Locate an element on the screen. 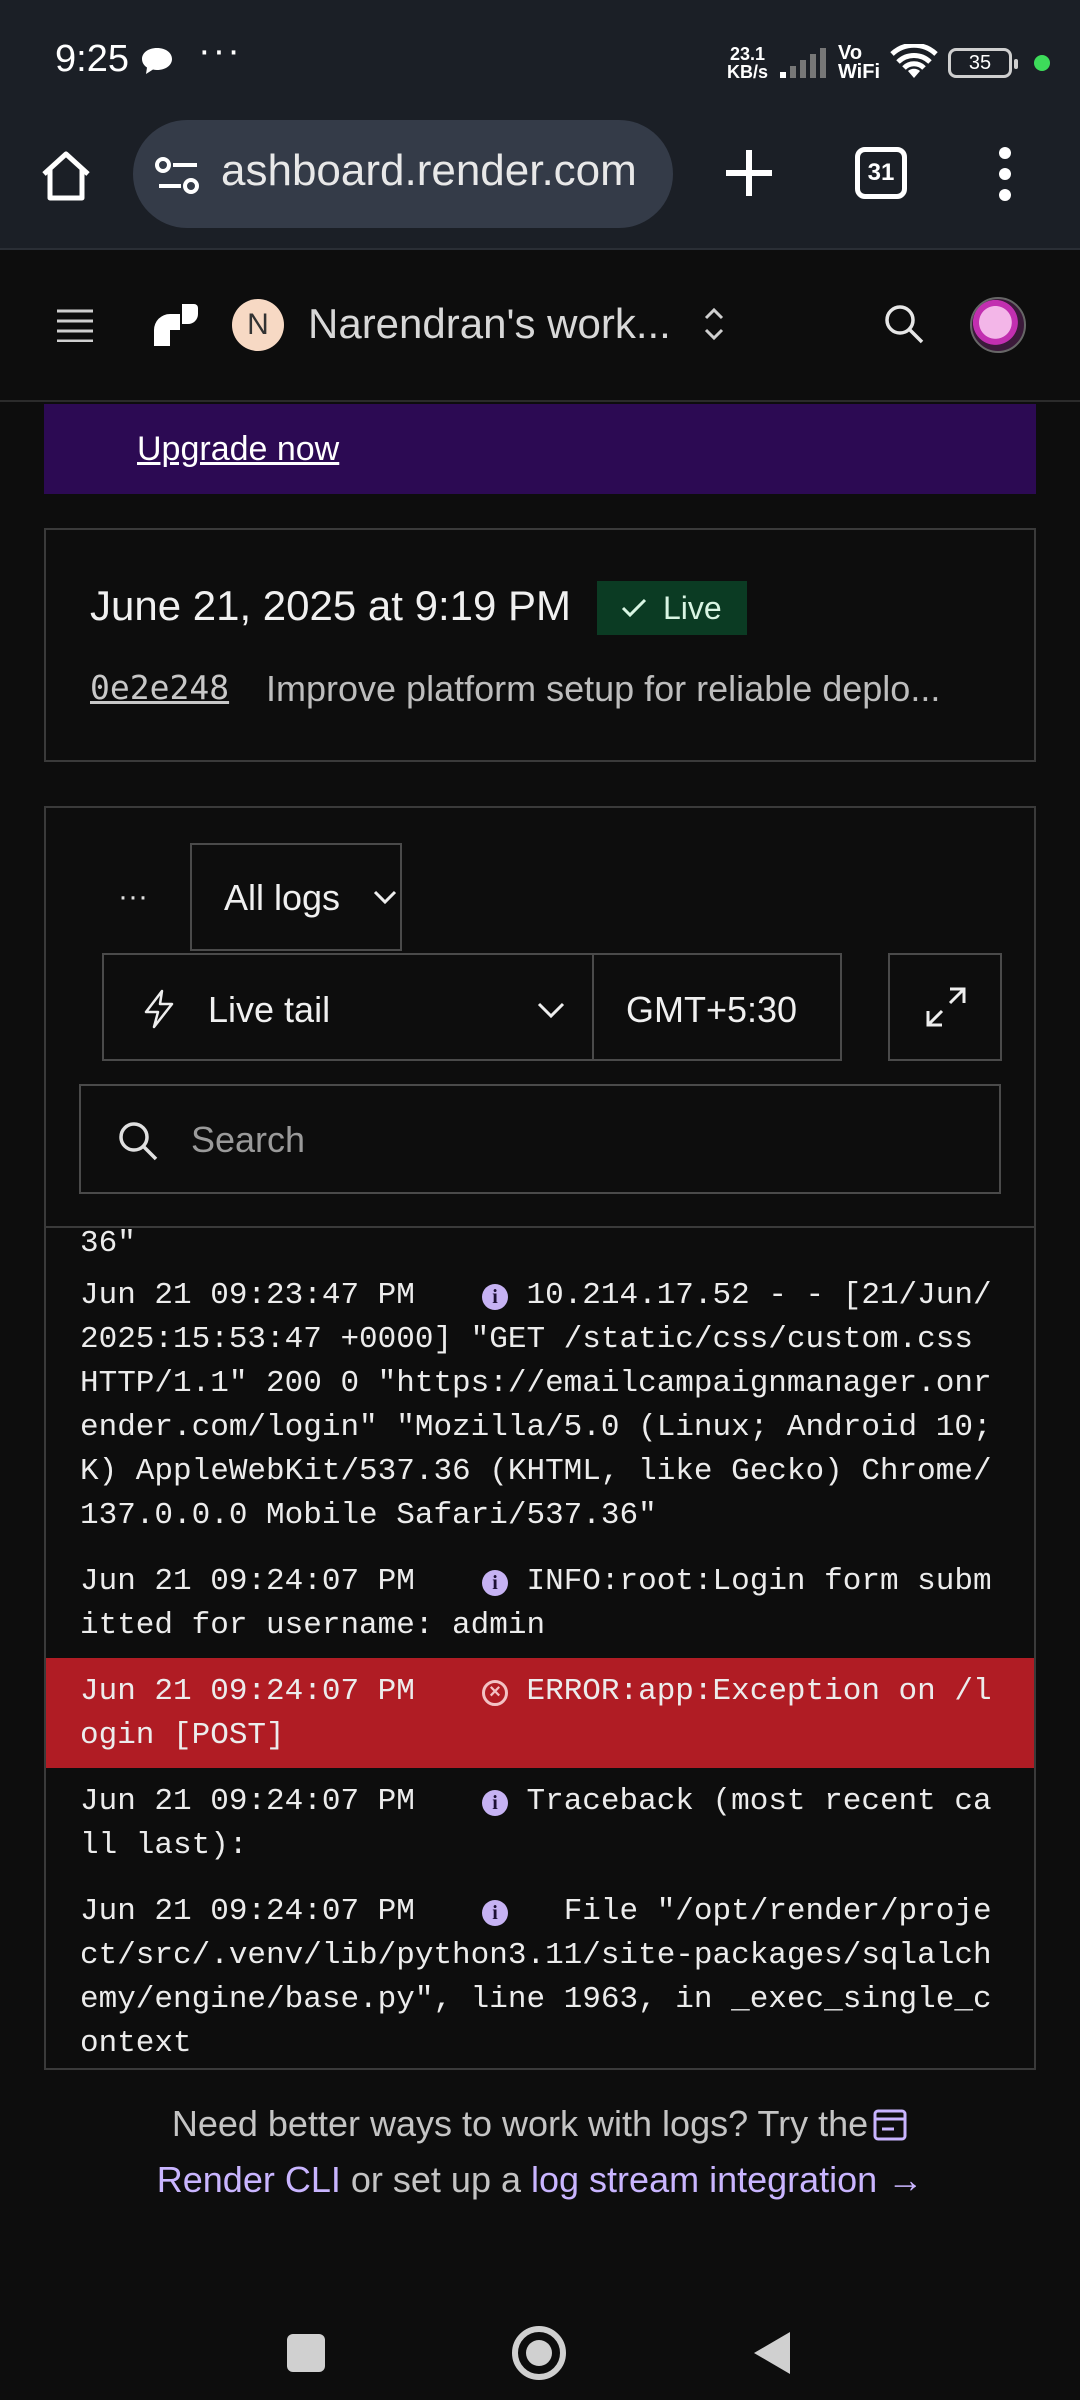 The image size is (1080, 2400). expand-icon is located at coordinates (946, 1007).